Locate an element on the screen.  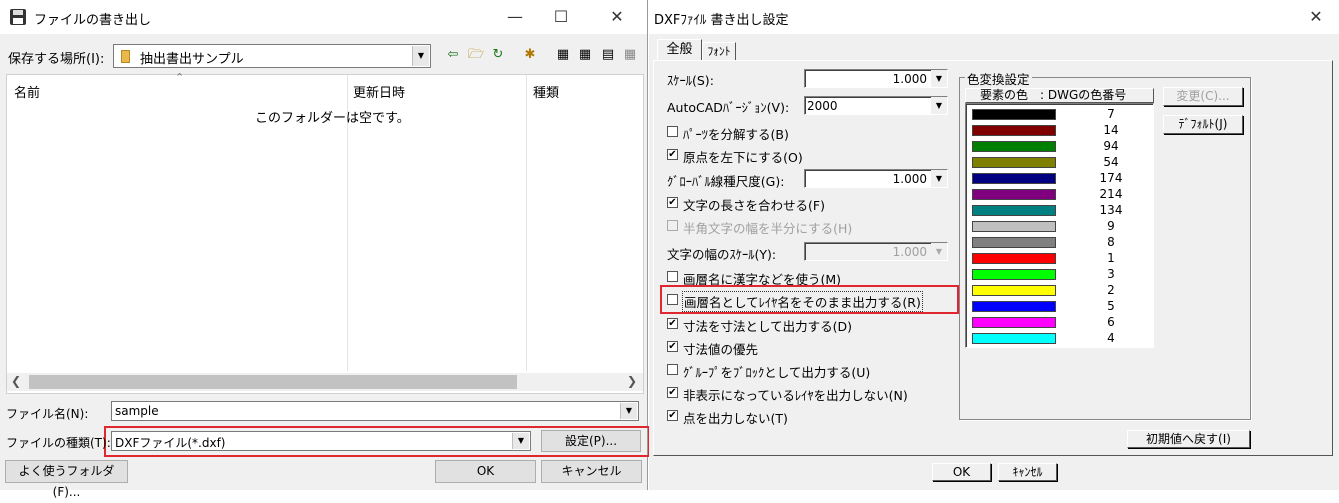
explode-parts-checkbox is located at coordinates (672, 131).